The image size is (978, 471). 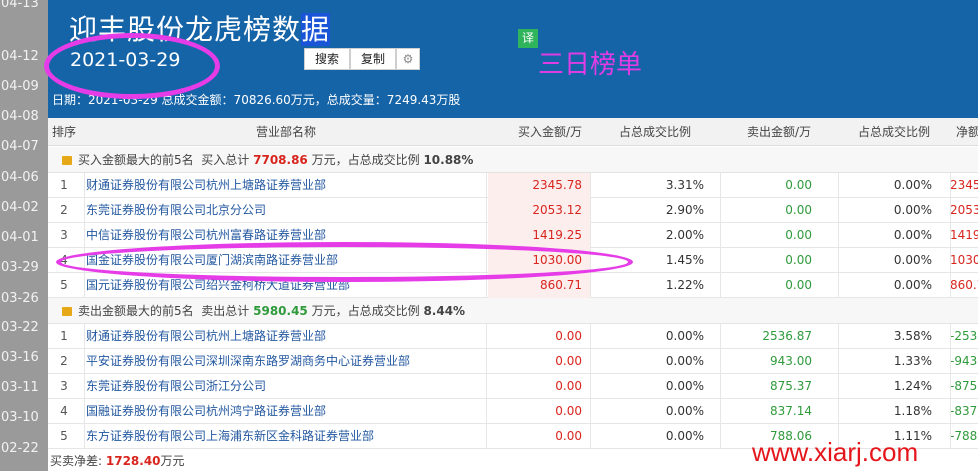 I want to click on date-item: 04-12, so click(x=24, y=57).